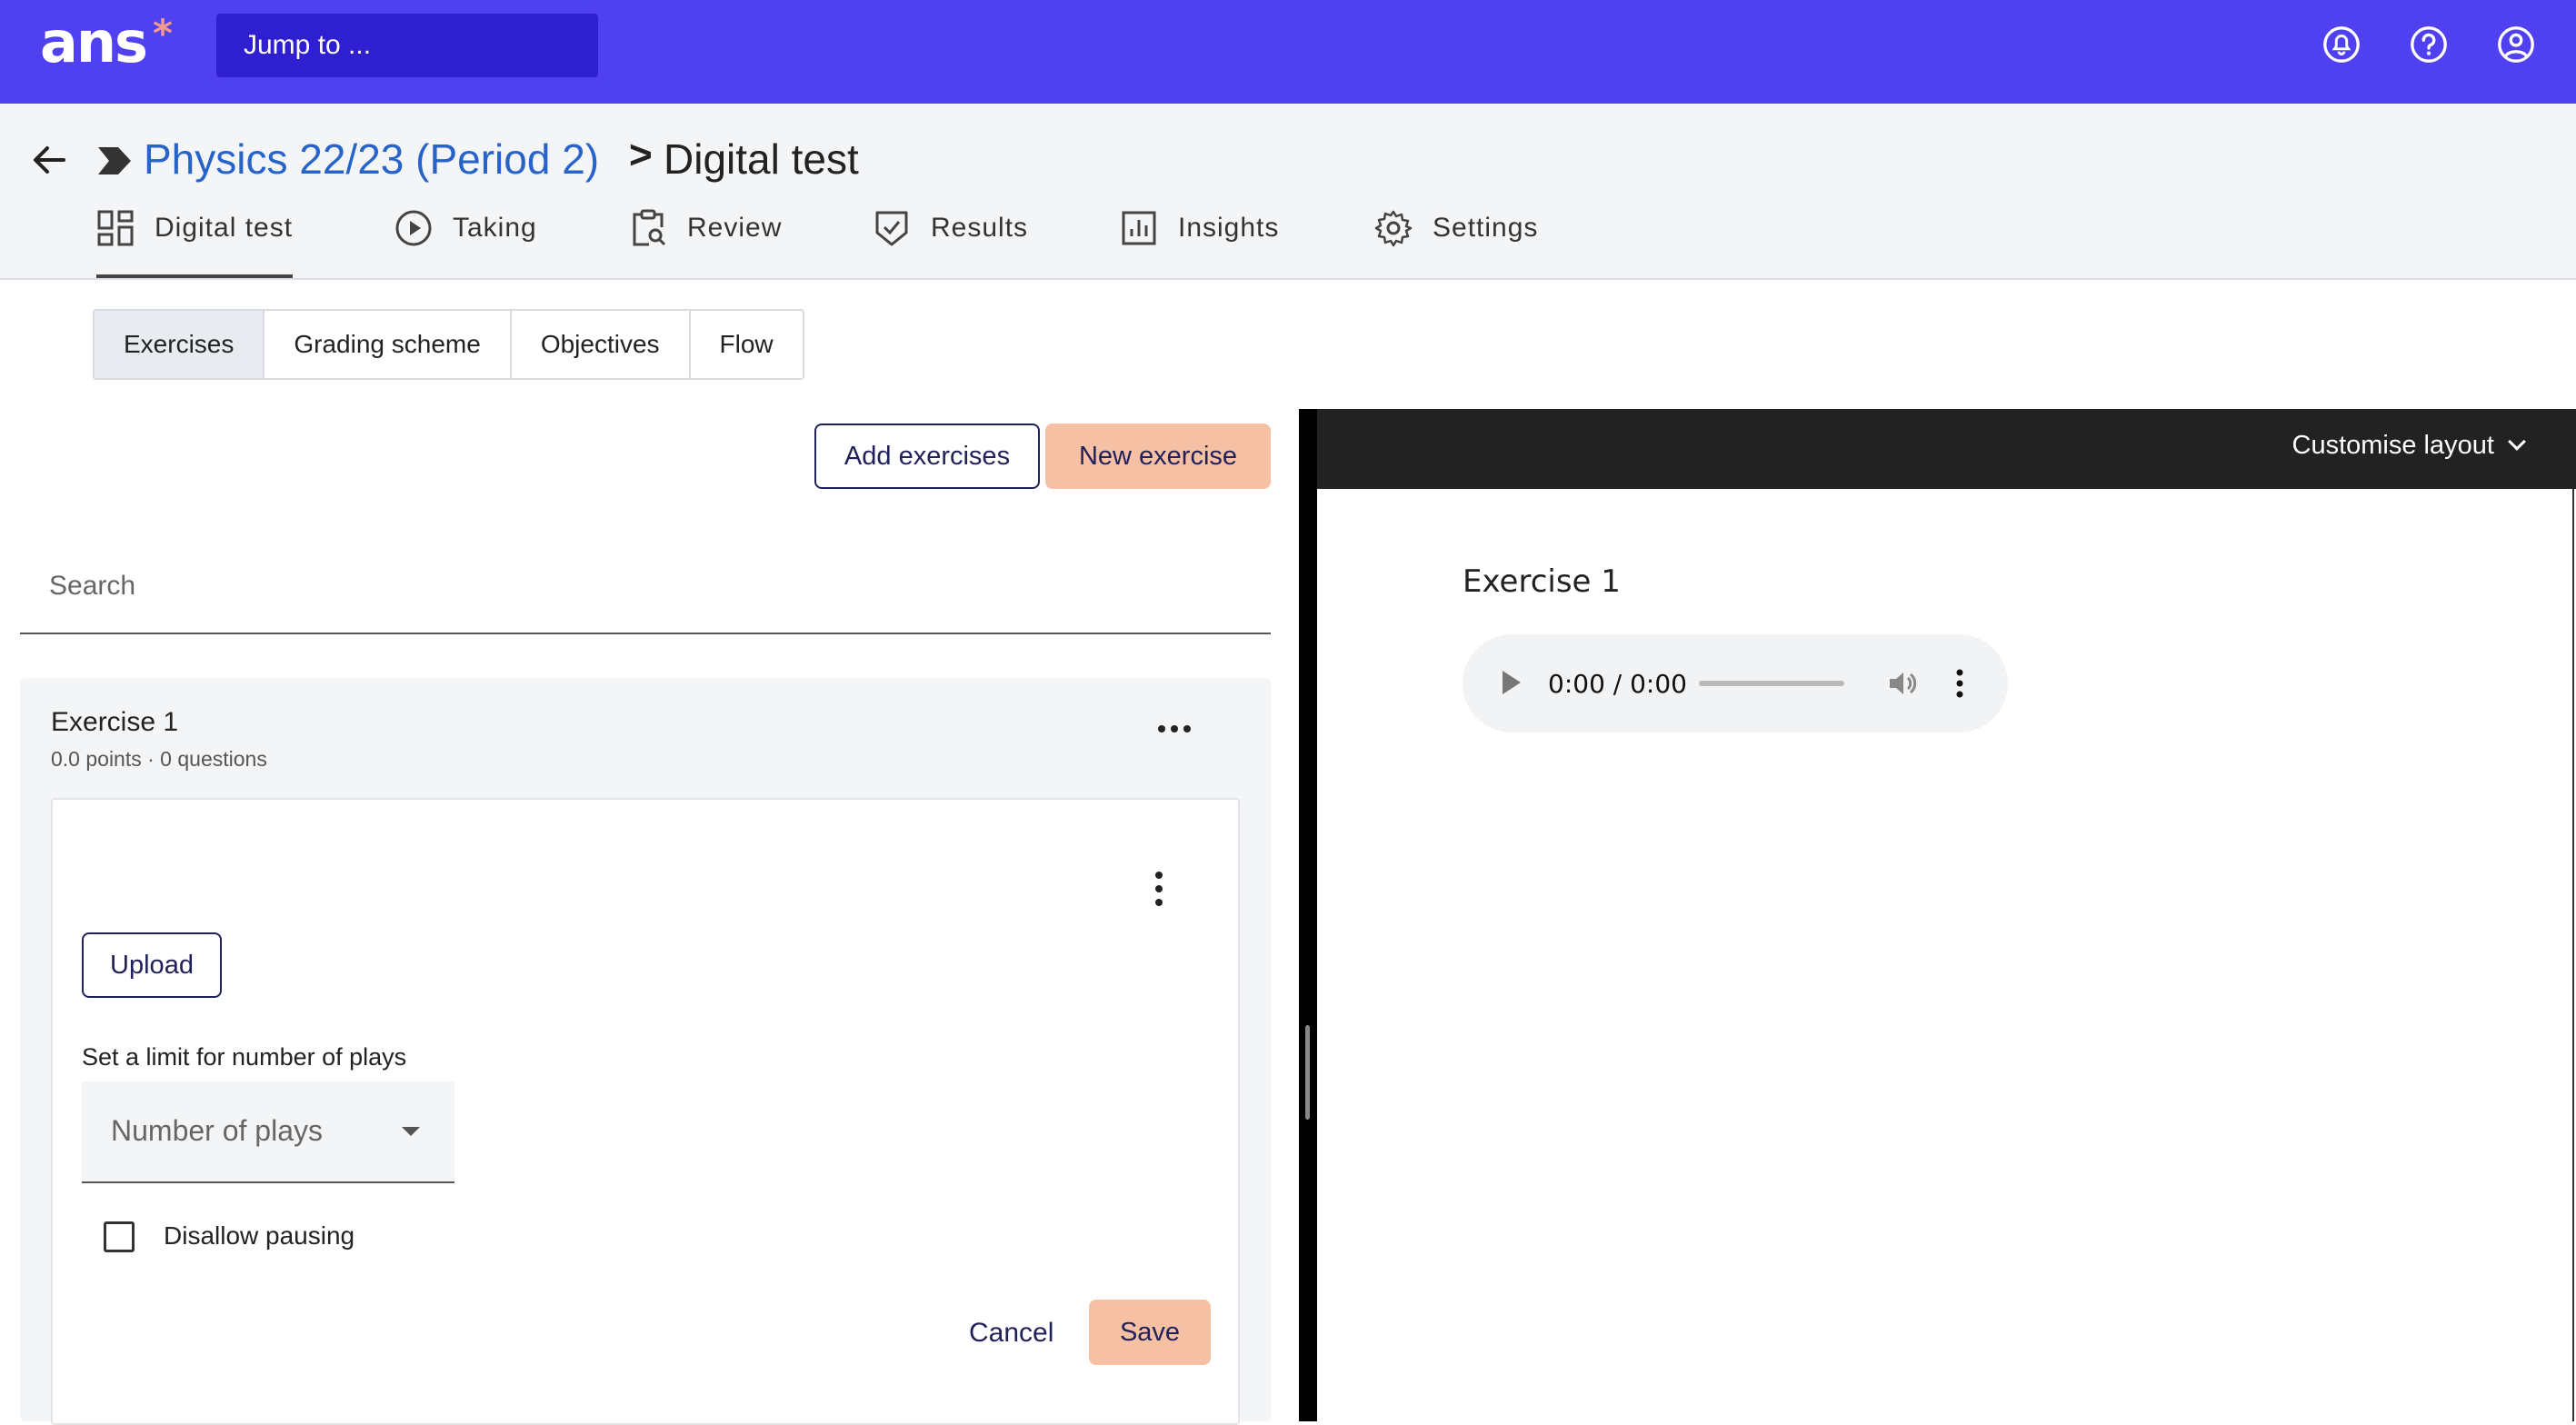 This screenshot has width=2576, height=1425. Describe the element at coordinates (649, 227) in the screenshot. I see `clipboard-search-icon` at that location.